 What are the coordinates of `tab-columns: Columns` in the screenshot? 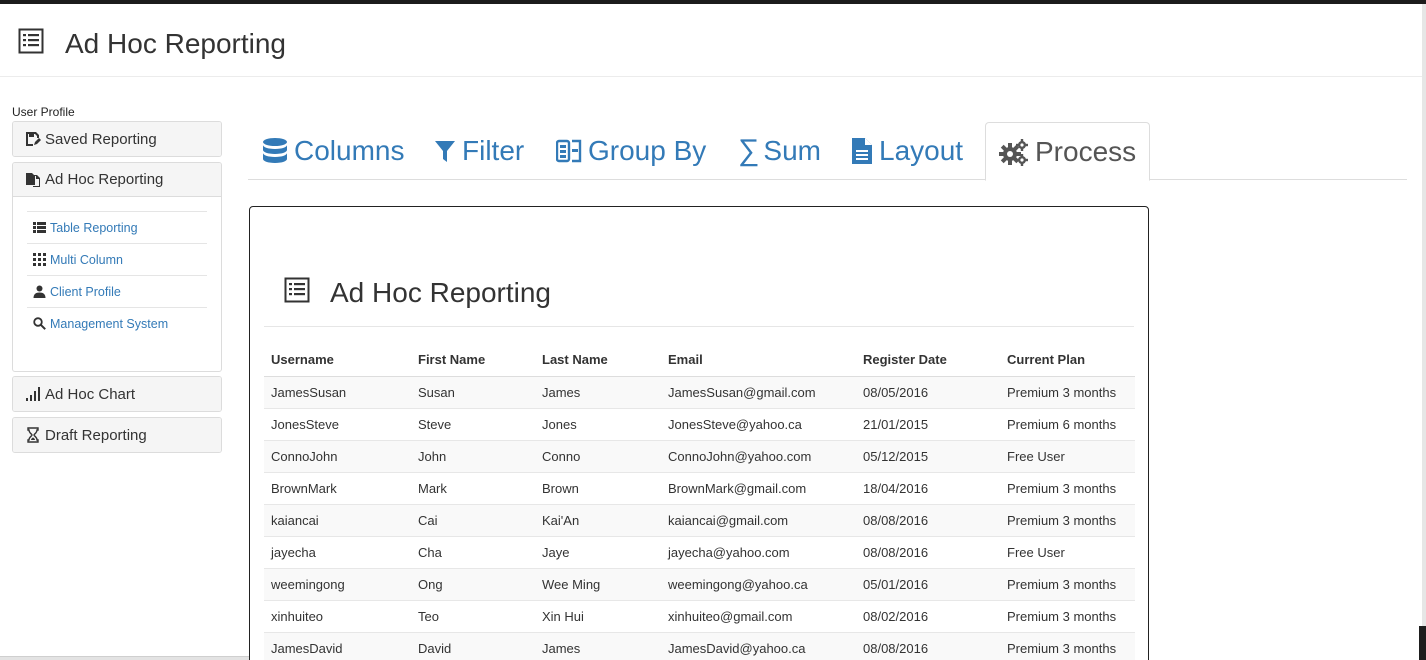 It's located at (333, 150).